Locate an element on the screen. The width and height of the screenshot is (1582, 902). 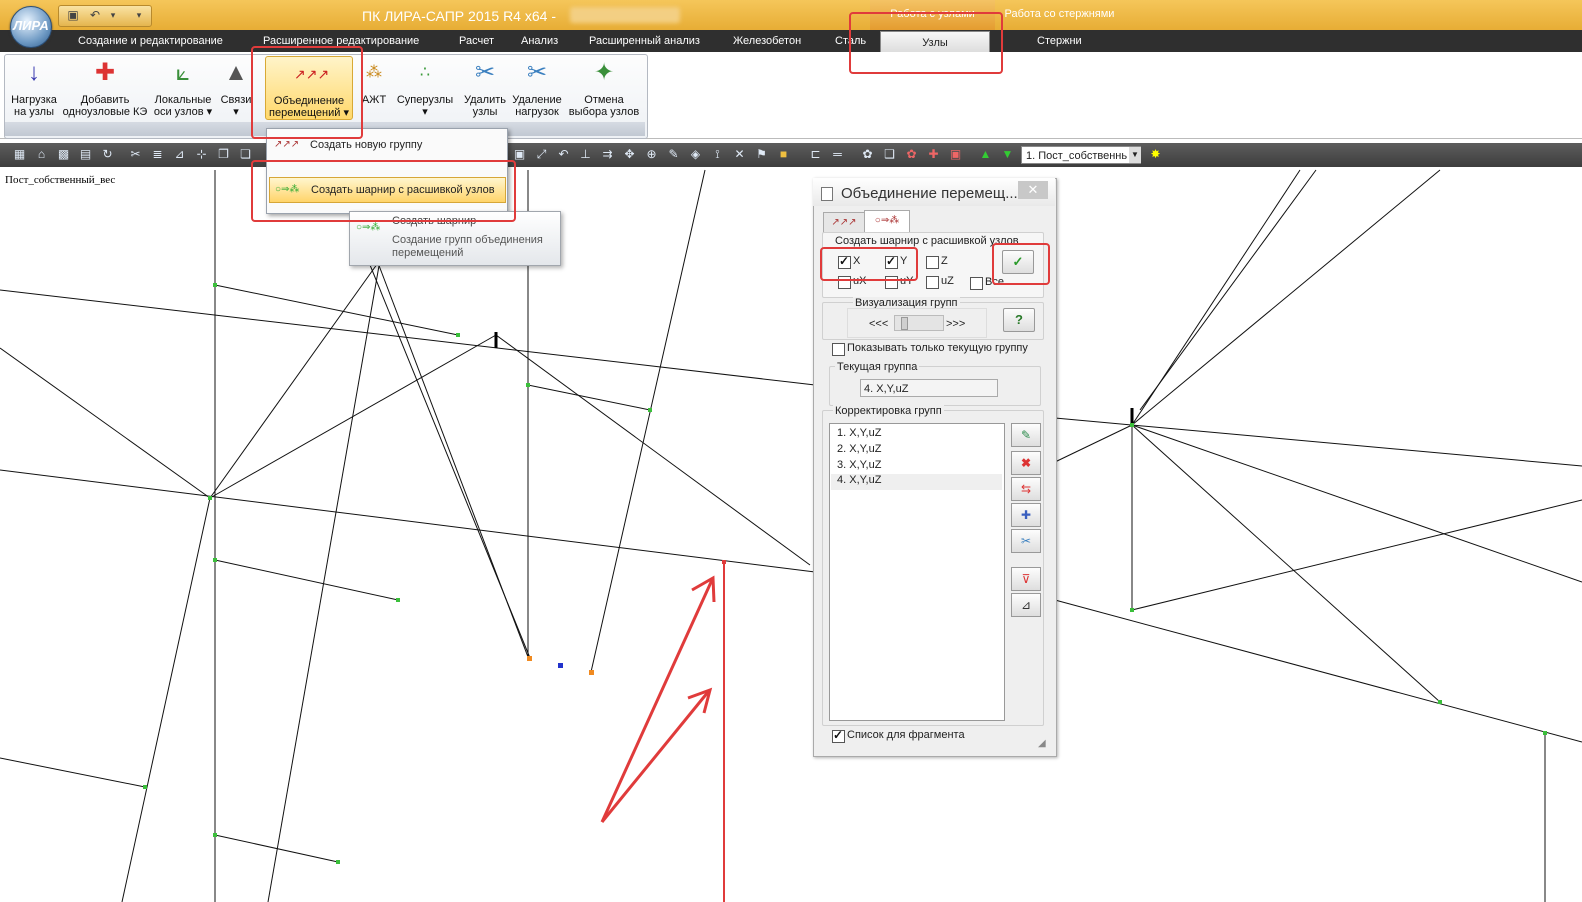
delete-loads-button: ✂ Удаление нагрузок is located at coordinates (537, 87).